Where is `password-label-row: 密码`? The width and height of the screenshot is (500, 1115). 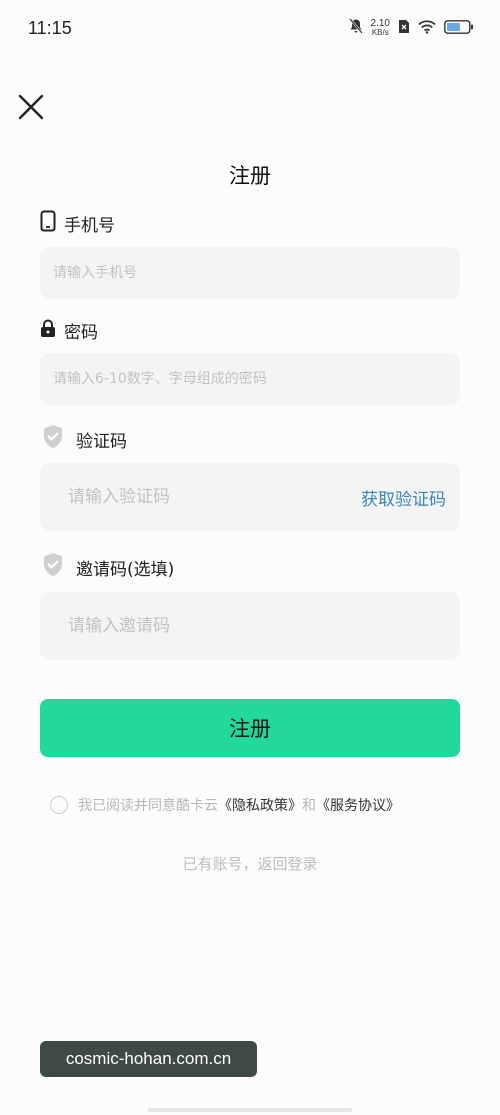
password-label-row: 密码 is located at coordinates (69, 330).